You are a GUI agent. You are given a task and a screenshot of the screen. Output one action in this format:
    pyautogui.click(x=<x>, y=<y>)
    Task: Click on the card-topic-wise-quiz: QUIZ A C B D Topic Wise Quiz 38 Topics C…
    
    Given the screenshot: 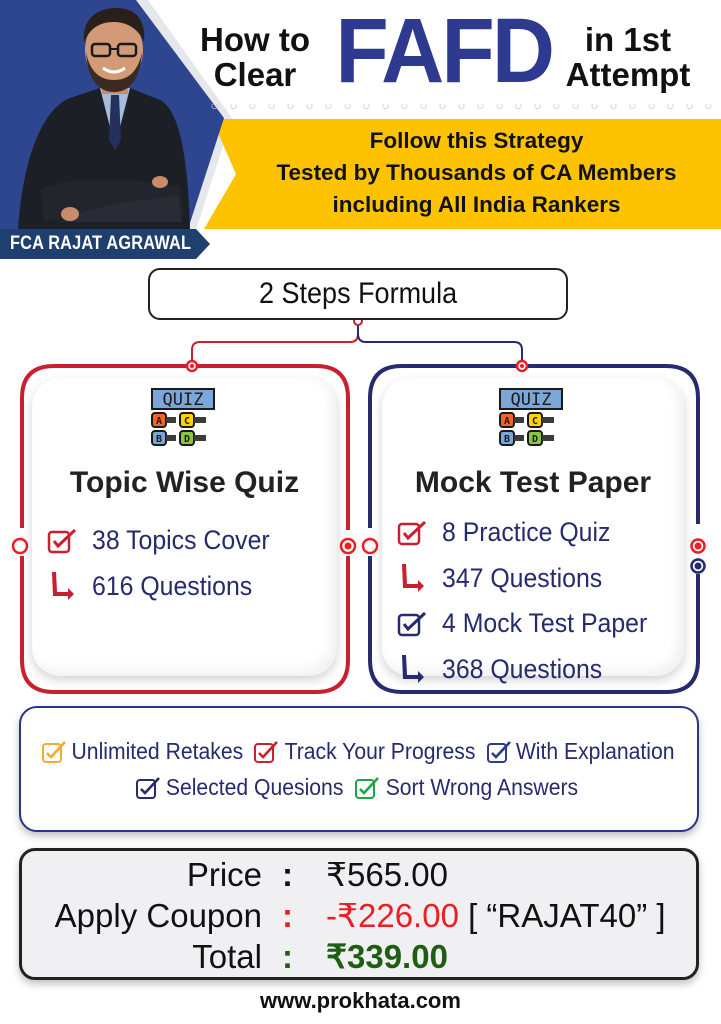 What is the action you would take?
    pyautogui.click(x=184, y=527)
    